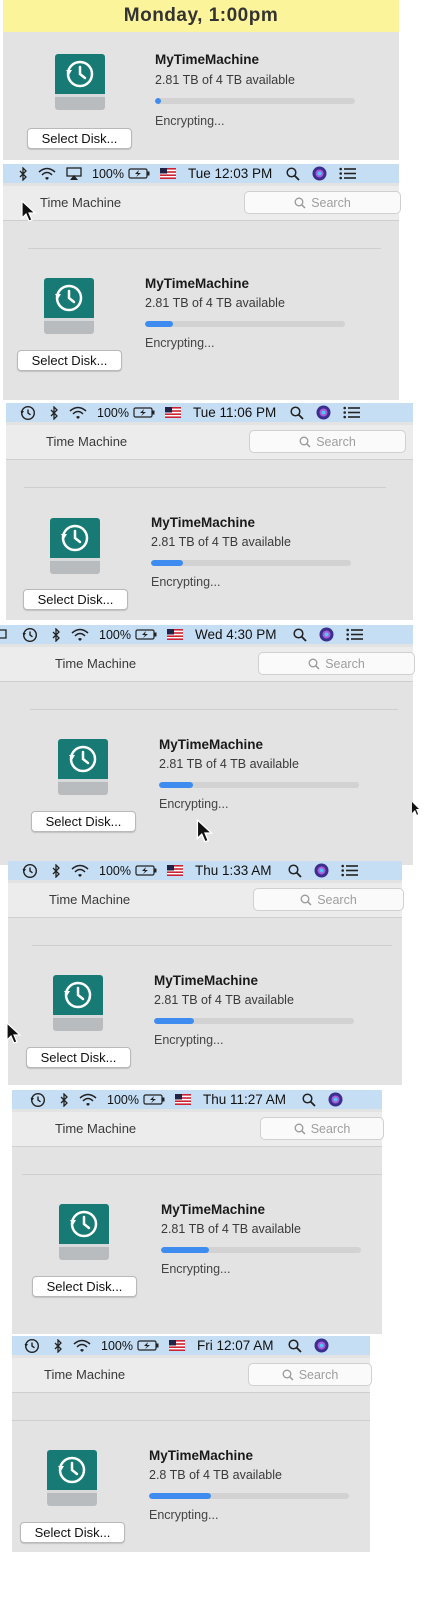 Image resolution: width=431 pixels, height=1603 pixels. What do you see at coordinates (4, 634) in the screenshot?
I see `display-mirror-icon` at bounding box center [4, 634].